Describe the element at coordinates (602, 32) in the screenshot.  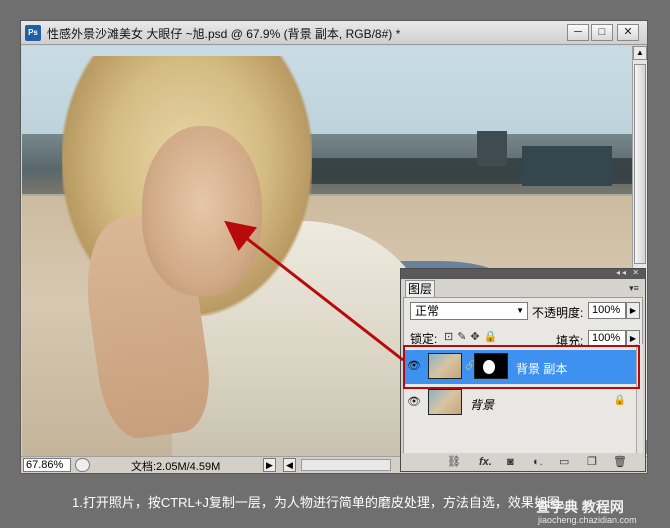
I see `maximize-button: □` at that location.